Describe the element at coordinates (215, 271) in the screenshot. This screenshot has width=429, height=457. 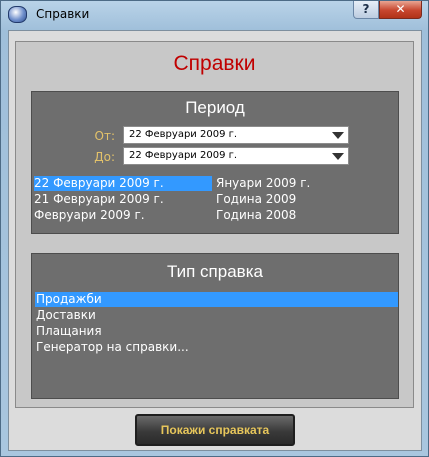
I see `report-type-heading: Тип справка` at that location.